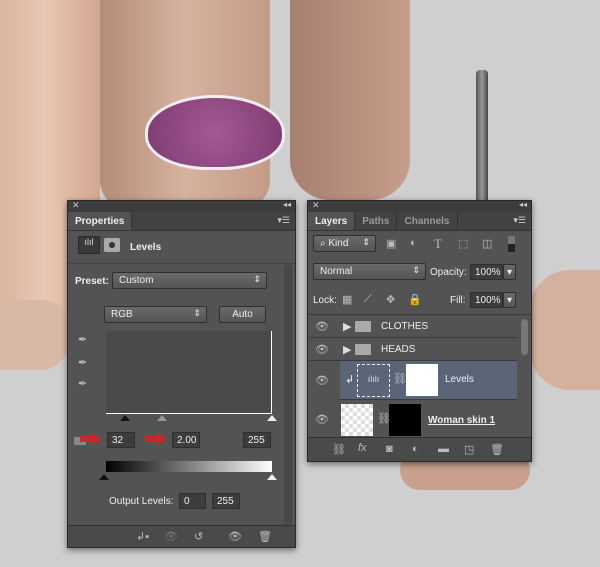 This screenshot has height=567, width=600. What do you see at coordinates (288, 395) in the screenshot?
I see `scrollbar` at bounding box center [288, 395].